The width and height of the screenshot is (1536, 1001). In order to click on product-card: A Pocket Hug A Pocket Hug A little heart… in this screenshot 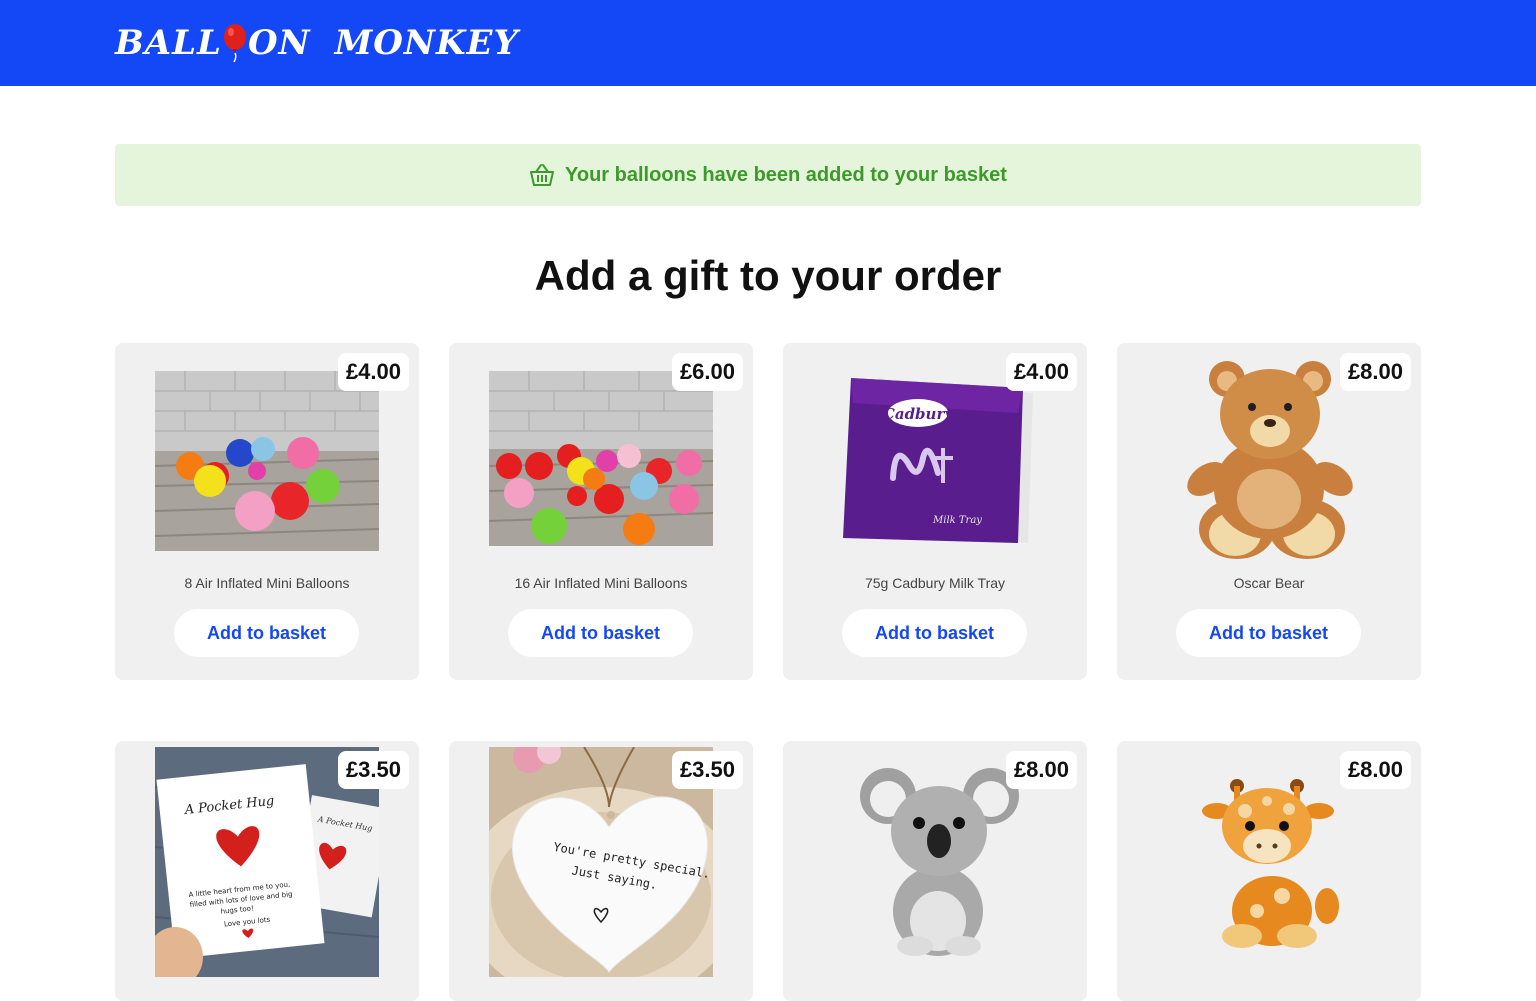, I will do `click(267, 871)`.